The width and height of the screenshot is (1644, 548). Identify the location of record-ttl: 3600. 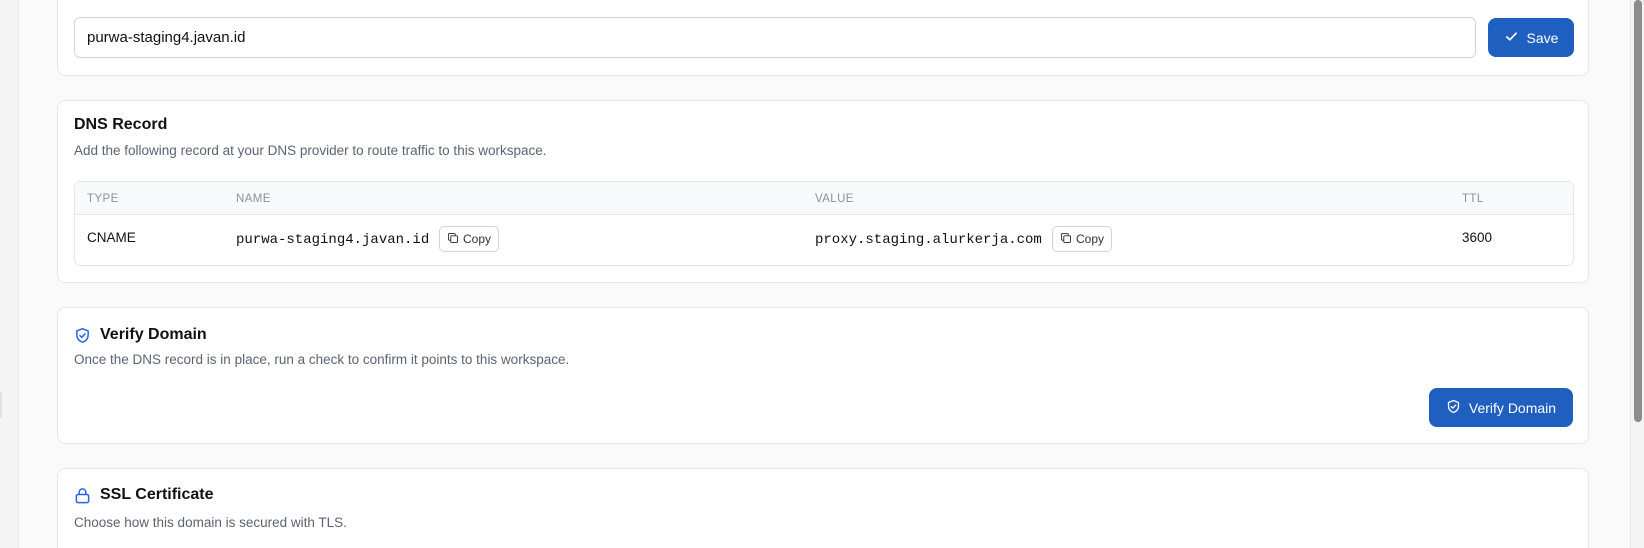
(1477, 237).